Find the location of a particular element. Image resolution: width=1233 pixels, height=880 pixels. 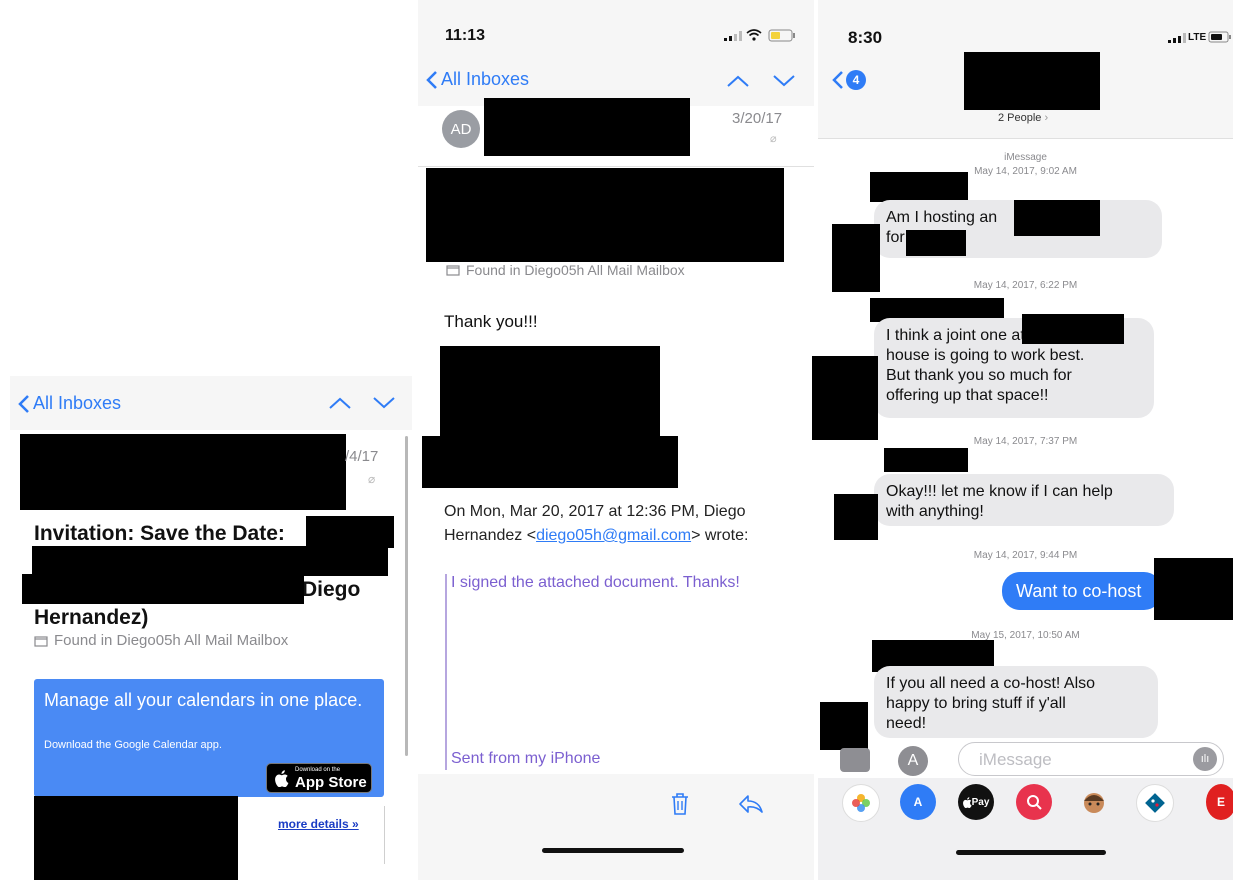

dominos-icon is located at coordinates (1155, 803).